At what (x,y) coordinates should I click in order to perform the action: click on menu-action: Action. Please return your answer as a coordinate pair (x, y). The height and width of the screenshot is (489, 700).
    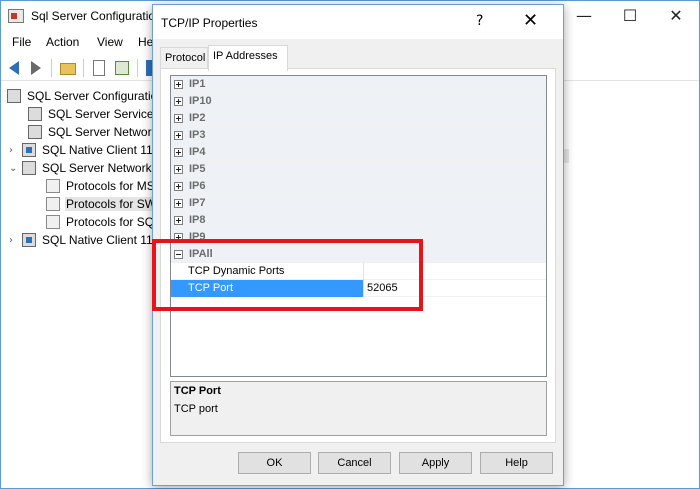
    Looking at the image, I should click on (62, 42).